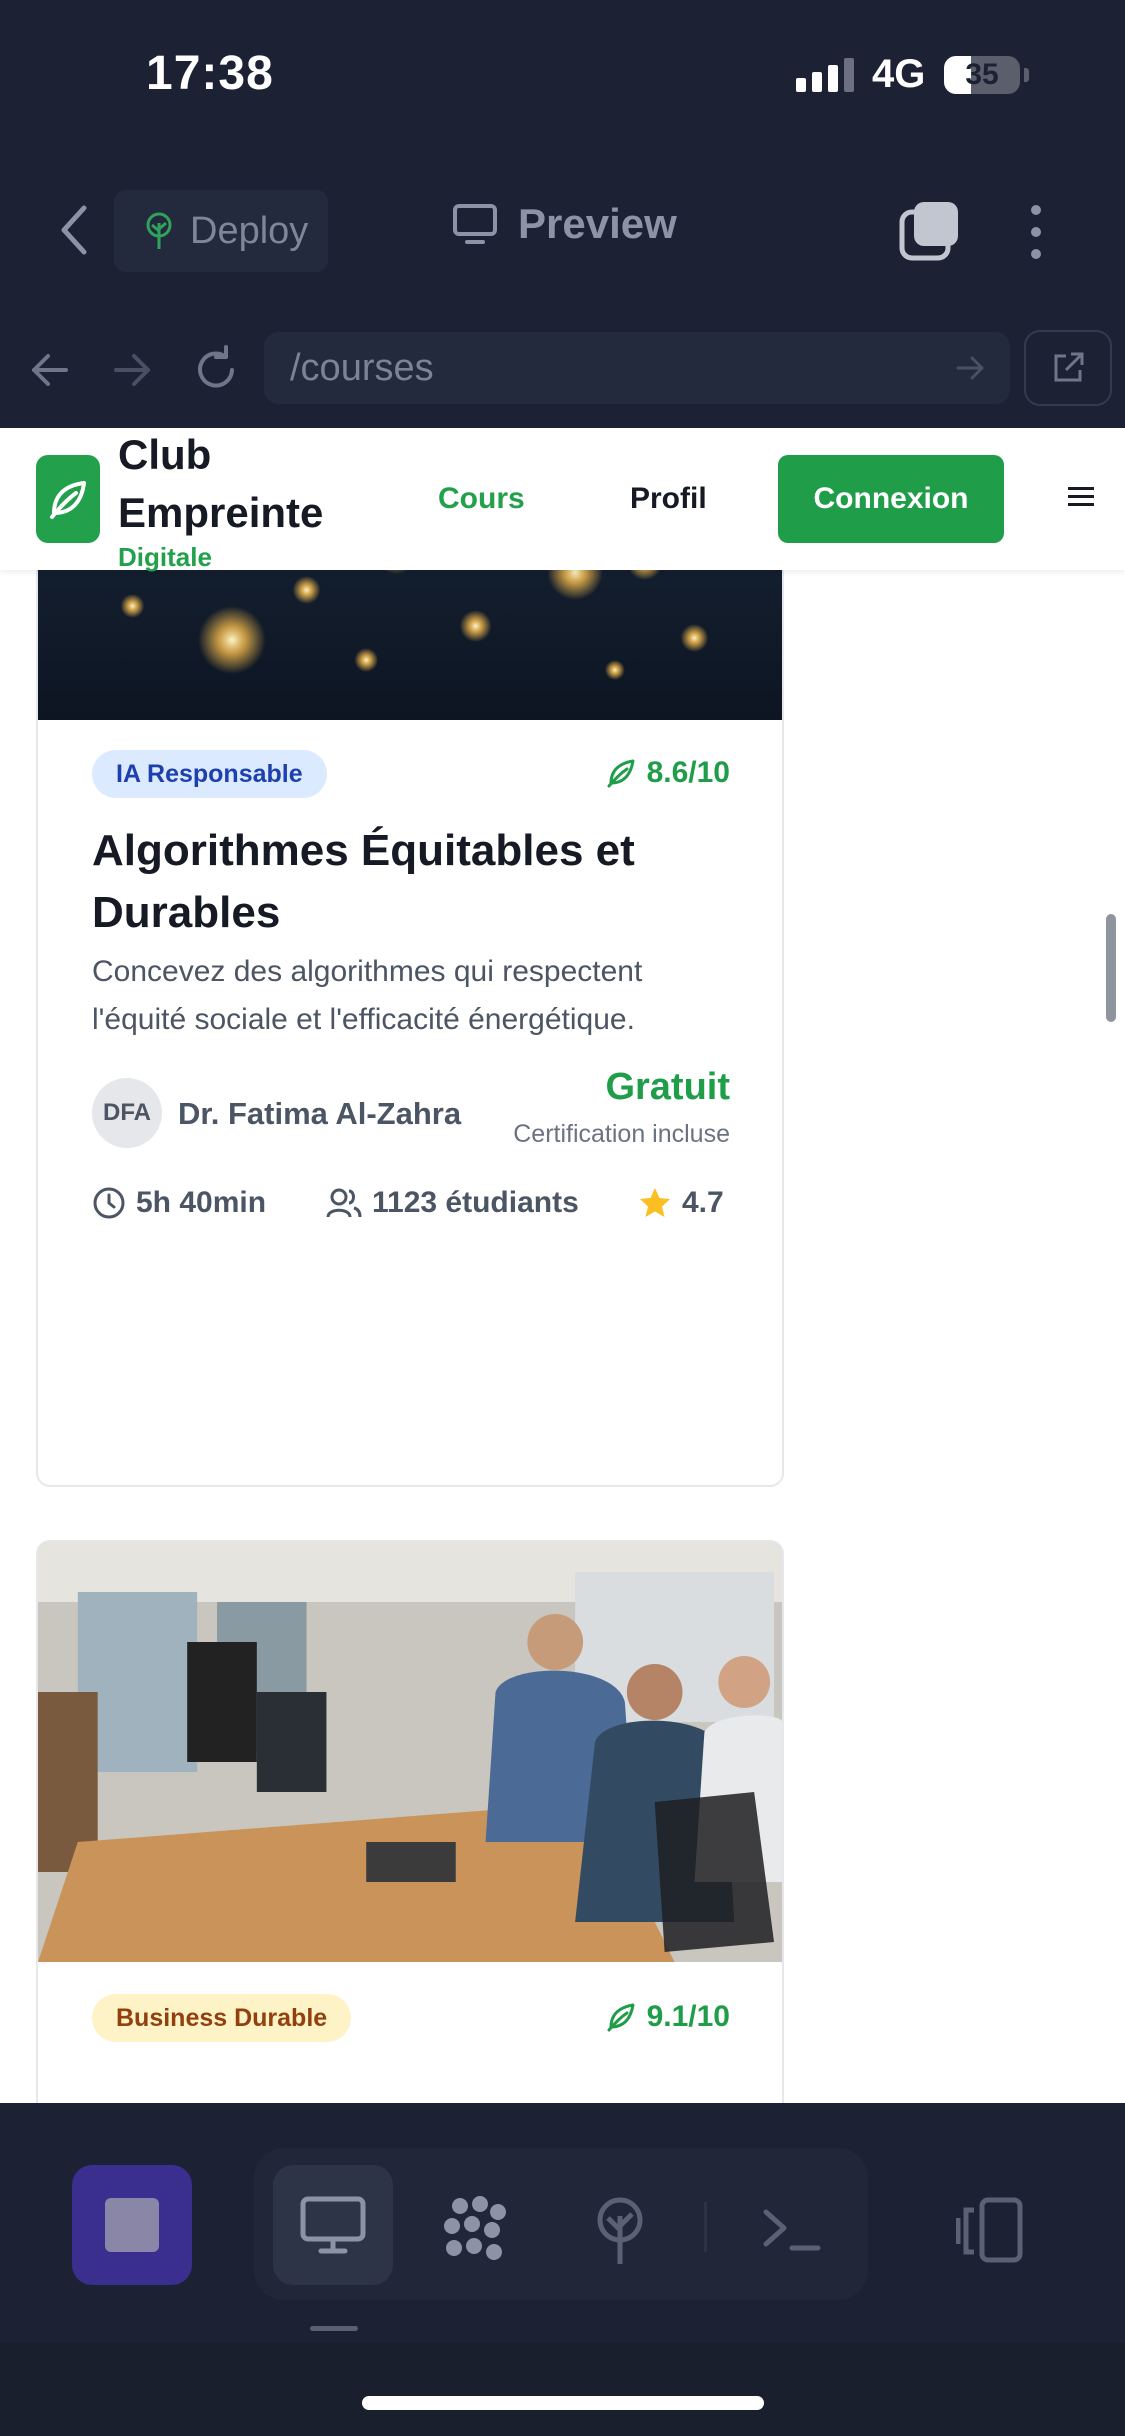 The width and height of the screenshot is (1125, 2436). Describe the element at coordinates (344, 1203) in the screenshot. I see `users-icon` at that location.